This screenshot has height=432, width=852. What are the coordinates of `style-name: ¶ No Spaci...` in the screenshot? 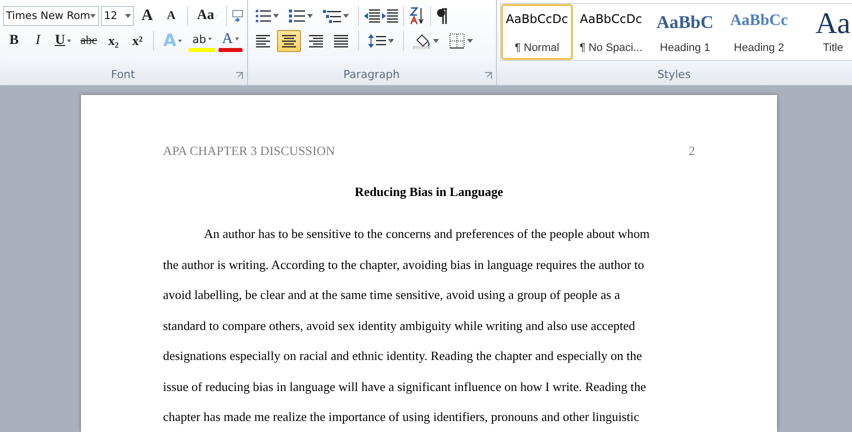 It's located at (611, 48).